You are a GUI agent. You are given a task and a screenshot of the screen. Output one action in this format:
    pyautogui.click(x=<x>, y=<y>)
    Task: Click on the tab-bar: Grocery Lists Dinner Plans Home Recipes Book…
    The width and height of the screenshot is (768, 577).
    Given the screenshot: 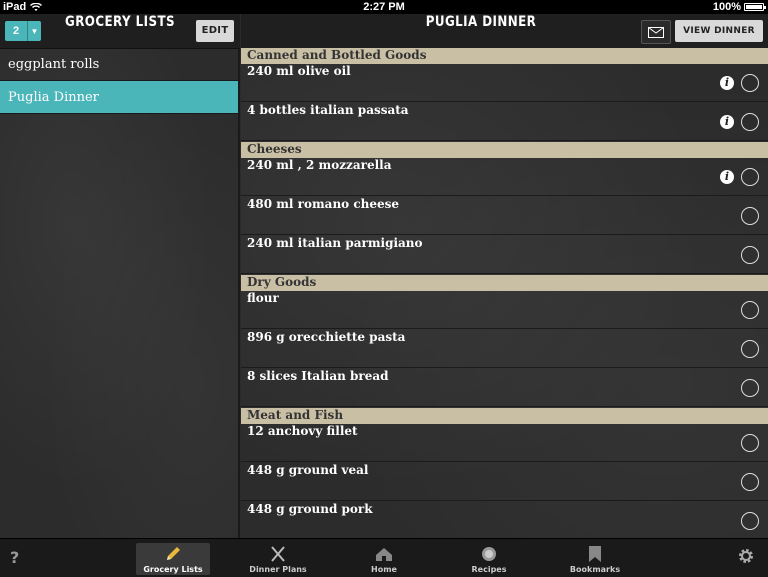 What is the action you would take?
    pyautogui.click(x=384, y=557)
    